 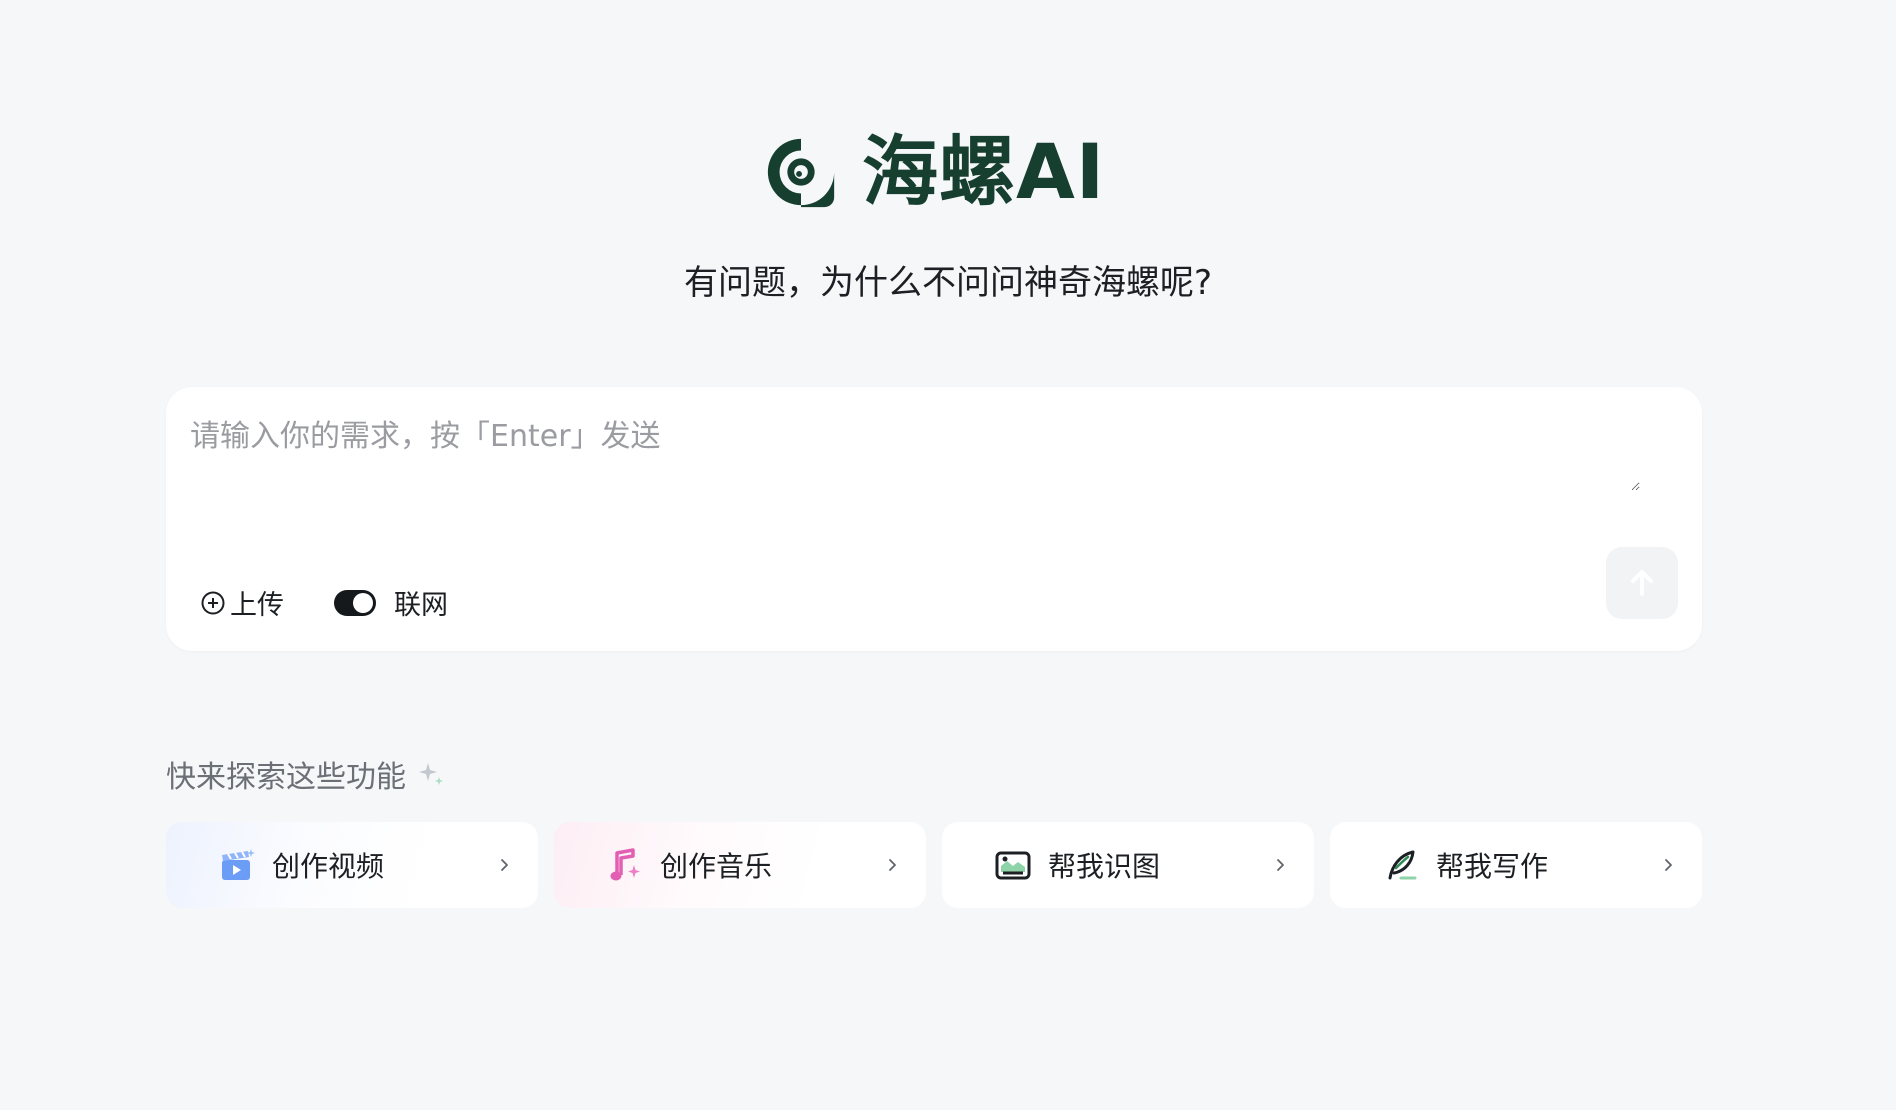 I want to click on toggle-switch, so click(x=355, y=602).